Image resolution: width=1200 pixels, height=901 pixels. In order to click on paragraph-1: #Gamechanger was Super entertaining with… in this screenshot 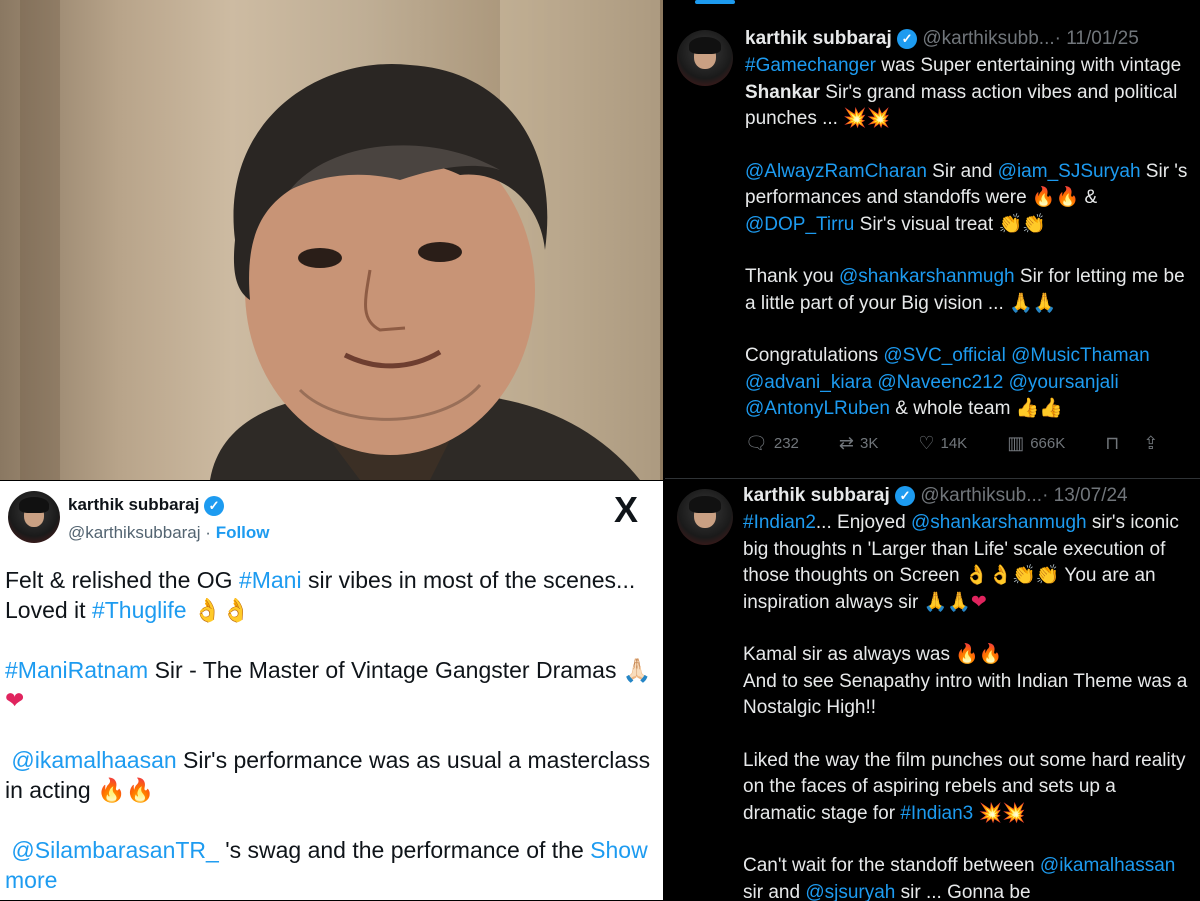, I will do `click(970, 93)`.